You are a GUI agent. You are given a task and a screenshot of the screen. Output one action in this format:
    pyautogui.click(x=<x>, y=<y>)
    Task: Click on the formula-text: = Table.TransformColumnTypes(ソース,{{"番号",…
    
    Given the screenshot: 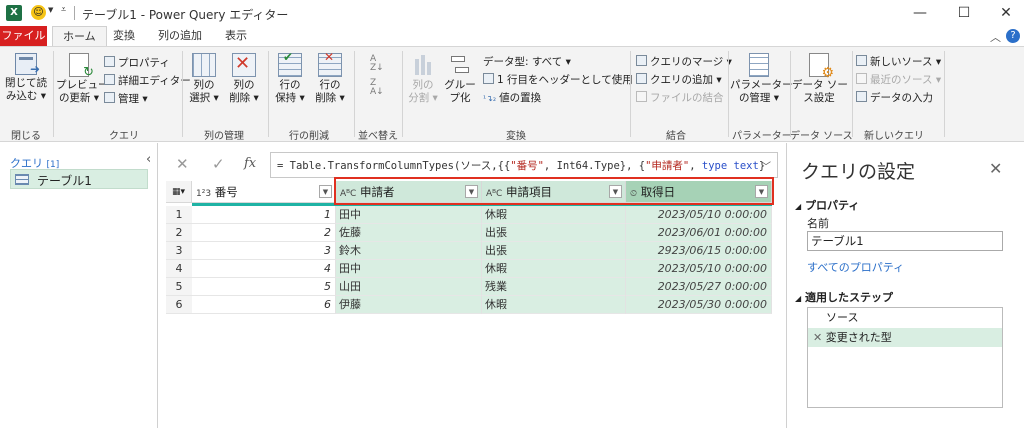 What is the action you would take?
    pyautogui.click(x=521, y=165)
    